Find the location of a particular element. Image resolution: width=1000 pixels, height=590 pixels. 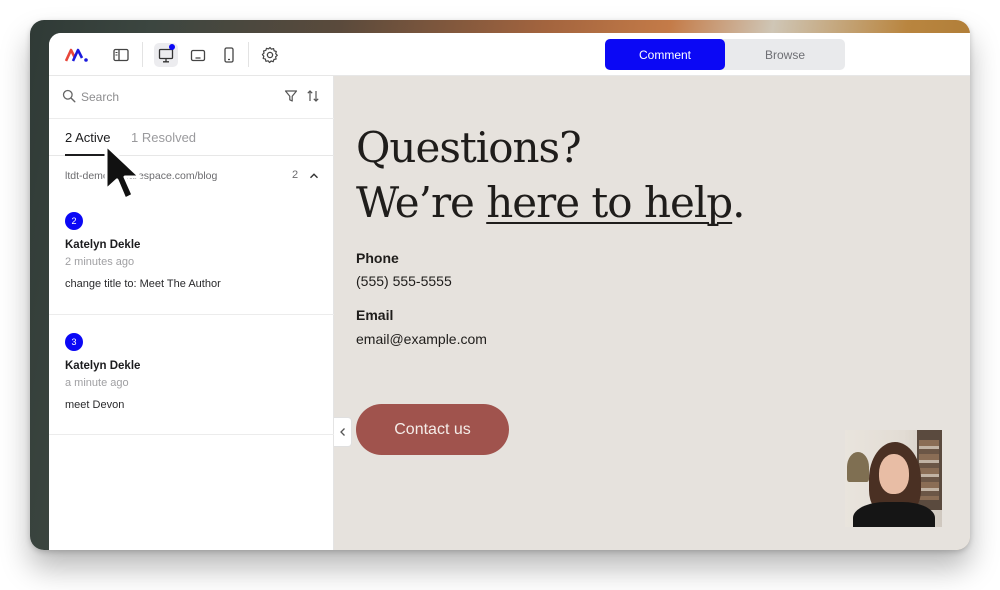

webcam-overlay is located at coordinates (893, 478).